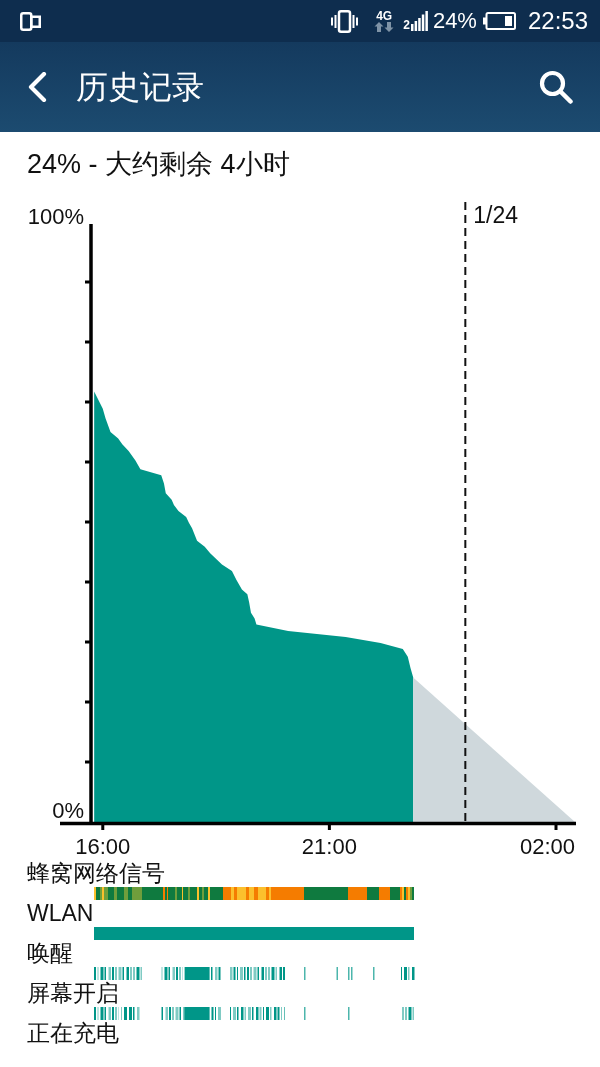 The height and width of the screenshot is (1067, 600). Describe the element at coordinates (496, 215) in the screenshot. I see `date-label: 1/24` at that location.